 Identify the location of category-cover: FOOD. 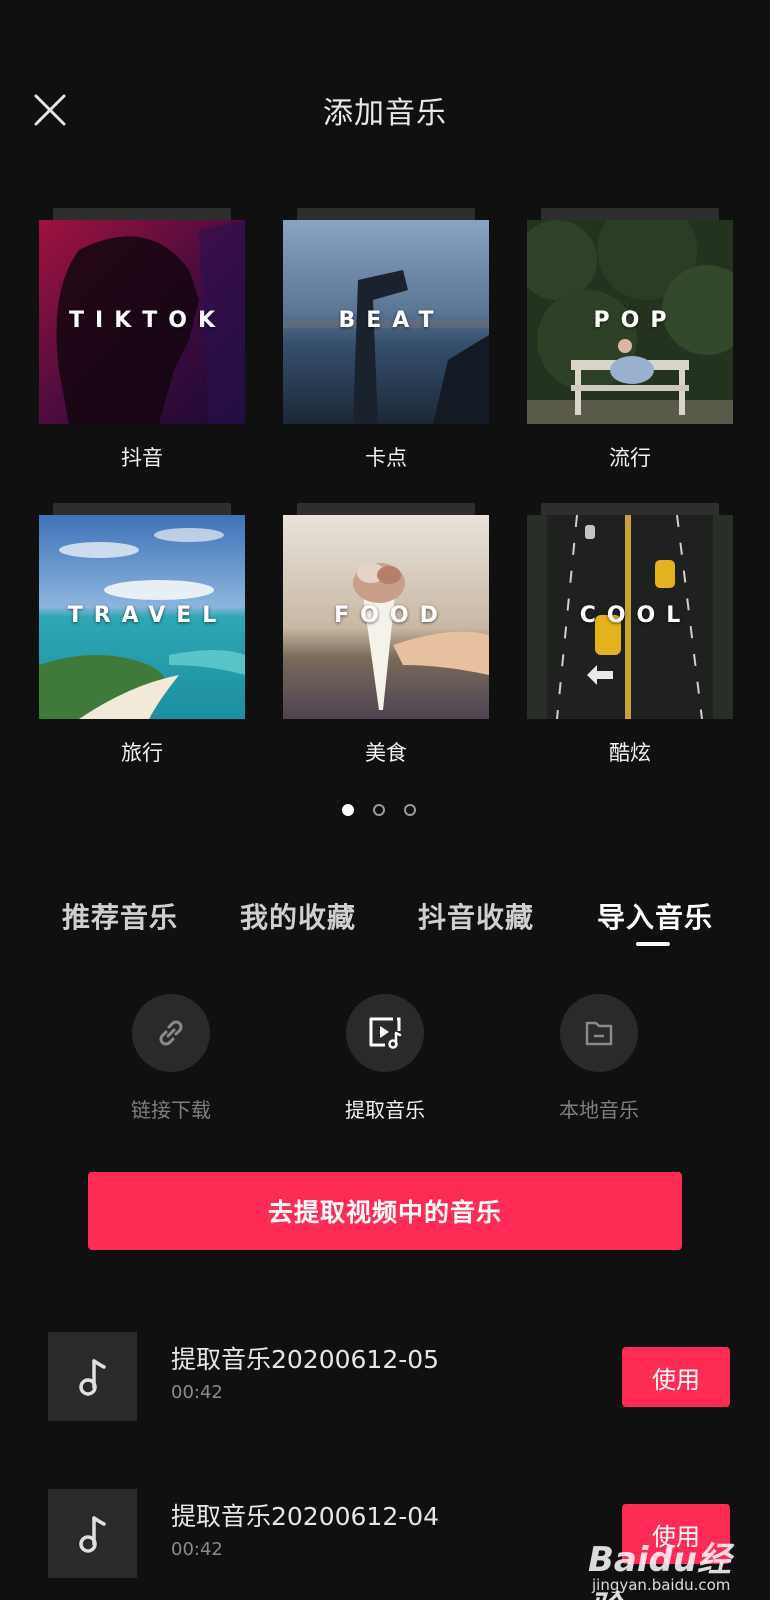
(386, 617).